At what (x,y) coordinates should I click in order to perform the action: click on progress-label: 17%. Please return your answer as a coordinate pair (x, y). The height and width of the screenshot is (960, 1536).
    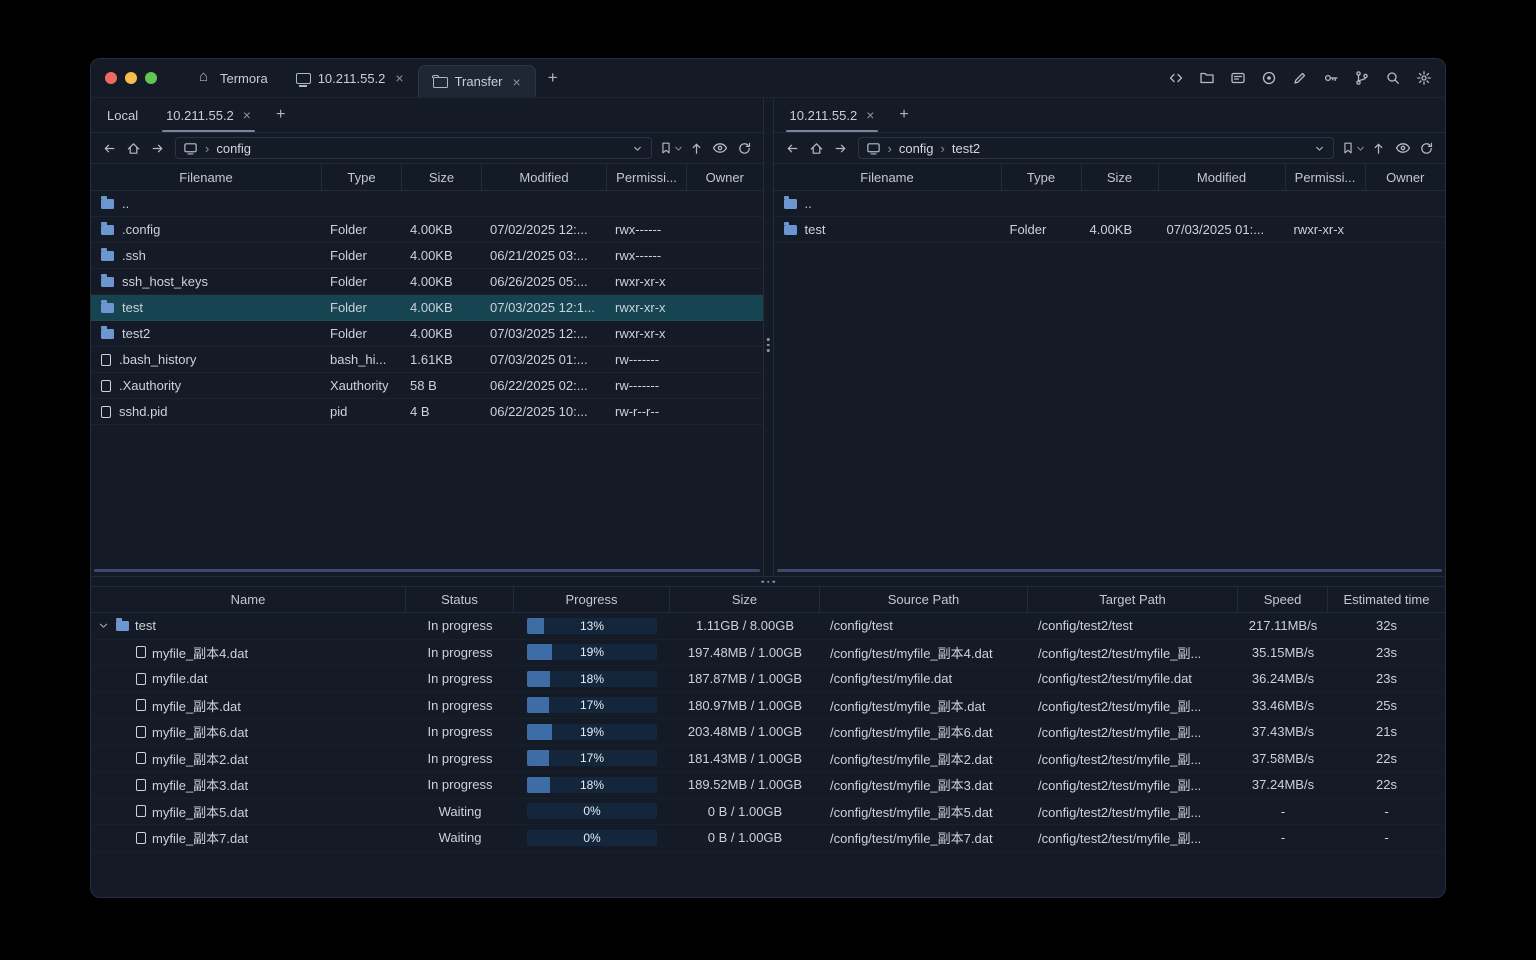
    Looking at the image, I should click on (592, 705).